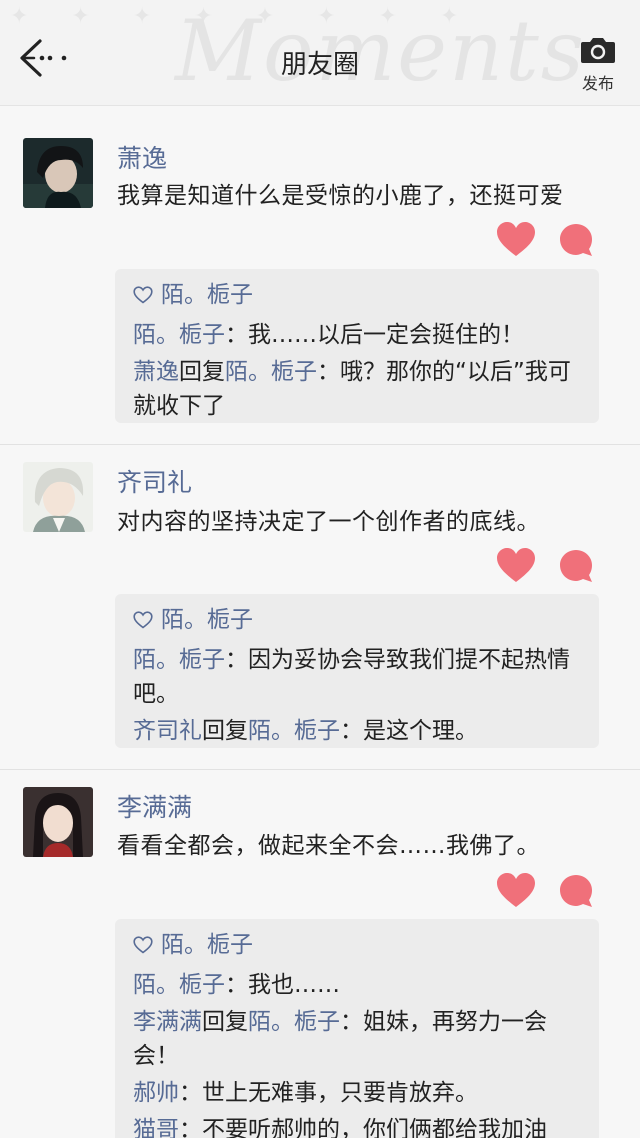 This screenshot has width=640, height=1138. Describe the element at coordinates (340, 196) in the screenshot. I see `post-content: 我算是知道什么是受惊的小鹿了，还挺可爱` at that location.